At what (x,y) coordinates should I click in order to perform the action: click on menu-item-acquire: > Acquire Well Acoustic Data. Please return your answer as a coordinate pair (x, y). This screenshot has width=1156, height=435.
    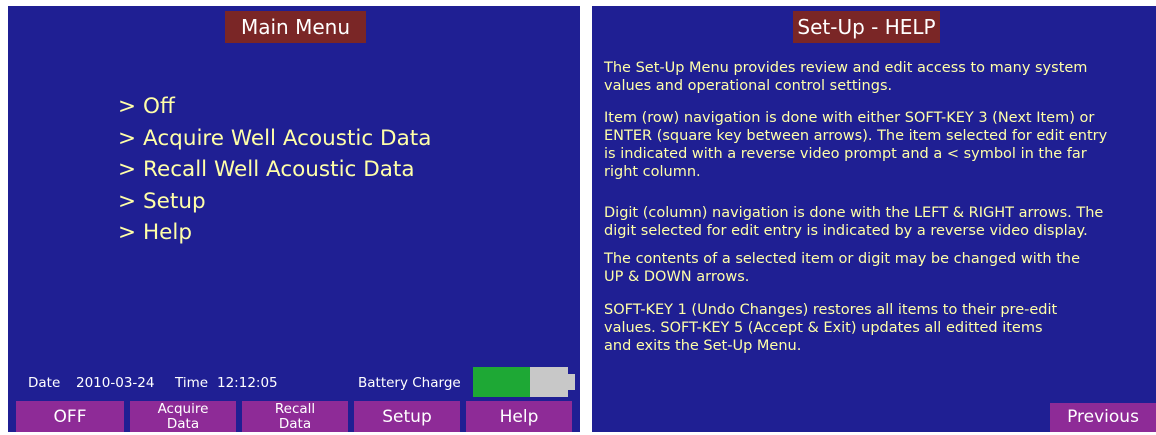
    Looking at the image, I should click on (274, 139).